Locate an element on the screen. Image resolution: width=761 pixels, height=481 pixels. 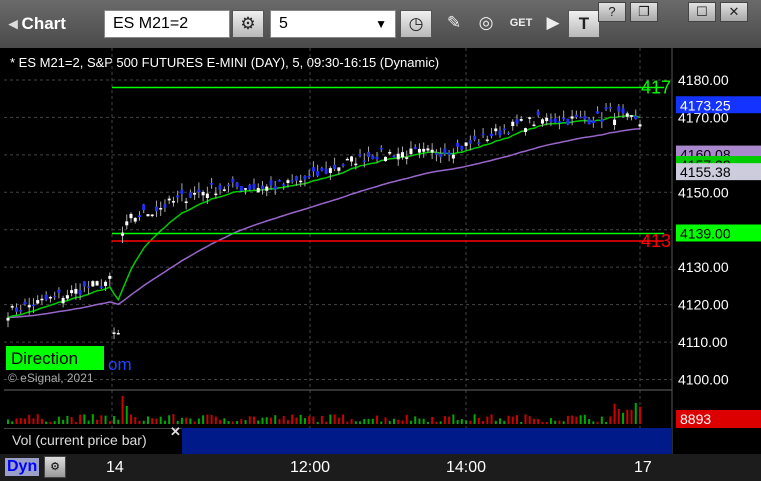
y-tick-label: 4180.00 is located at coordinates (703, 80).